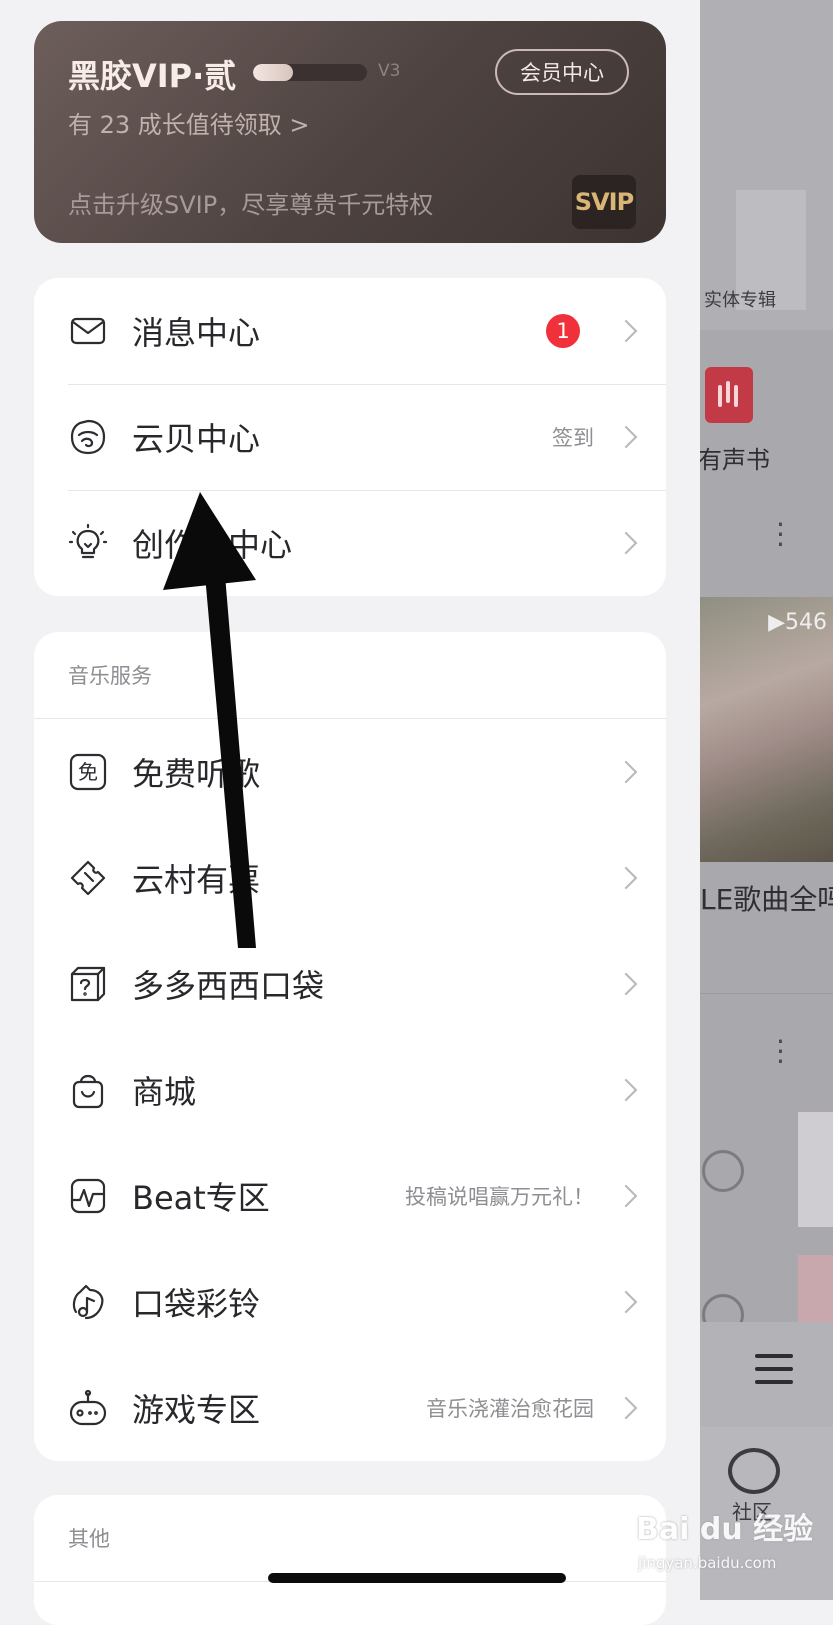 The image size is (833, 1625). I want to click on notification-badge: 1, so click(563, 331).